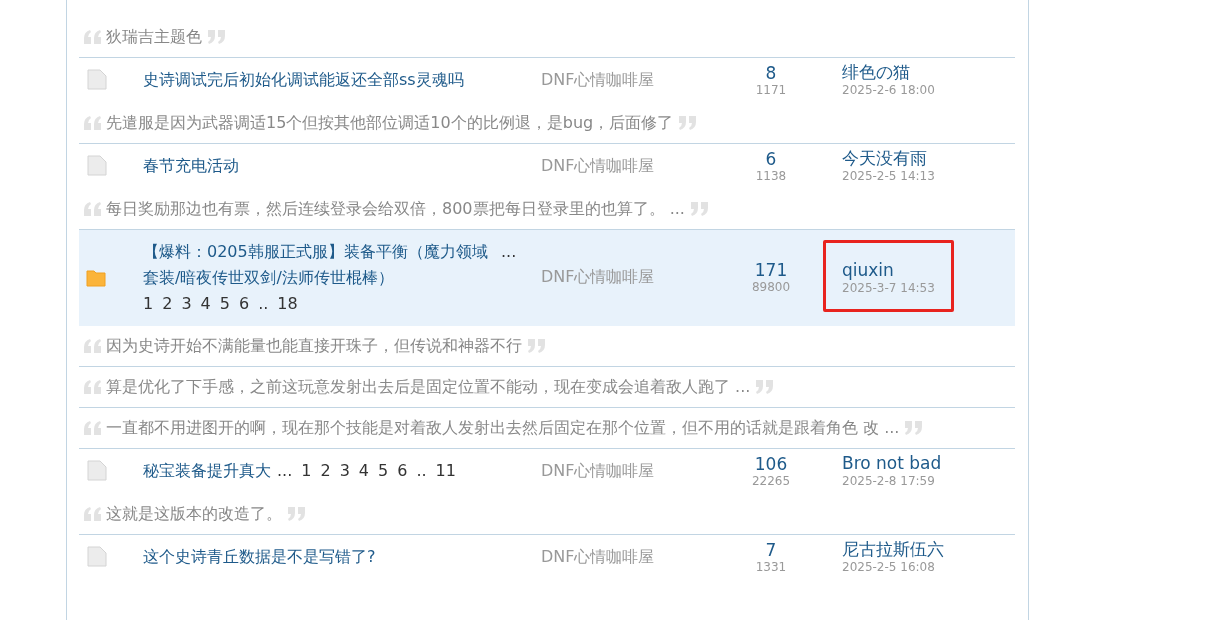  Describe the element at coordinates (888, 158) in the screenshot. I see `last-poster-link: 今天没有雨` at that location.